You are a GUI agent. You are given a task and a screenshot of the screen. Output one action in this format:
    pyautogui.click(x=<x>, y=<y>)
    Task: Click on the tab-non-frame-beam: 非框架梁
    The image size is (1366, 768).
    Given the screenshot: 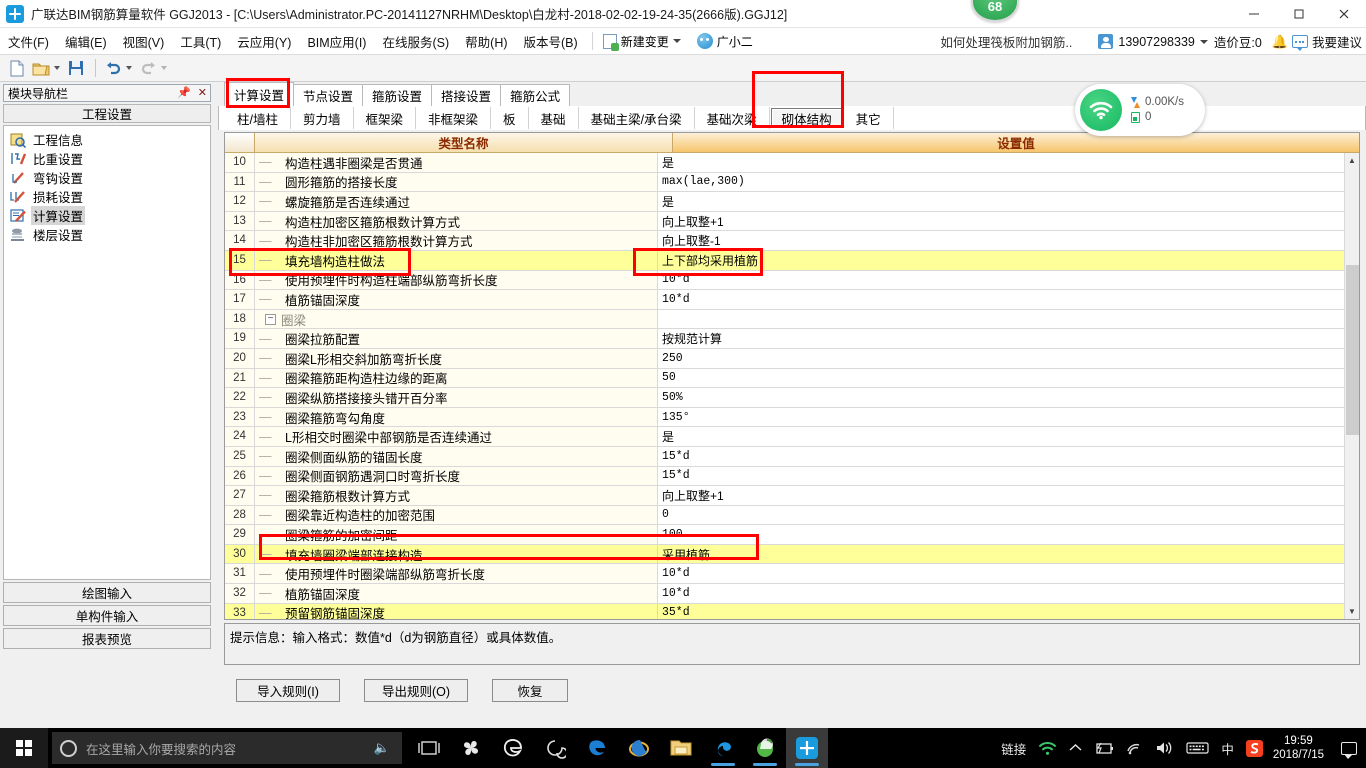 What is the action you would take?
    pyautogui.click(x=454, y=118)
    